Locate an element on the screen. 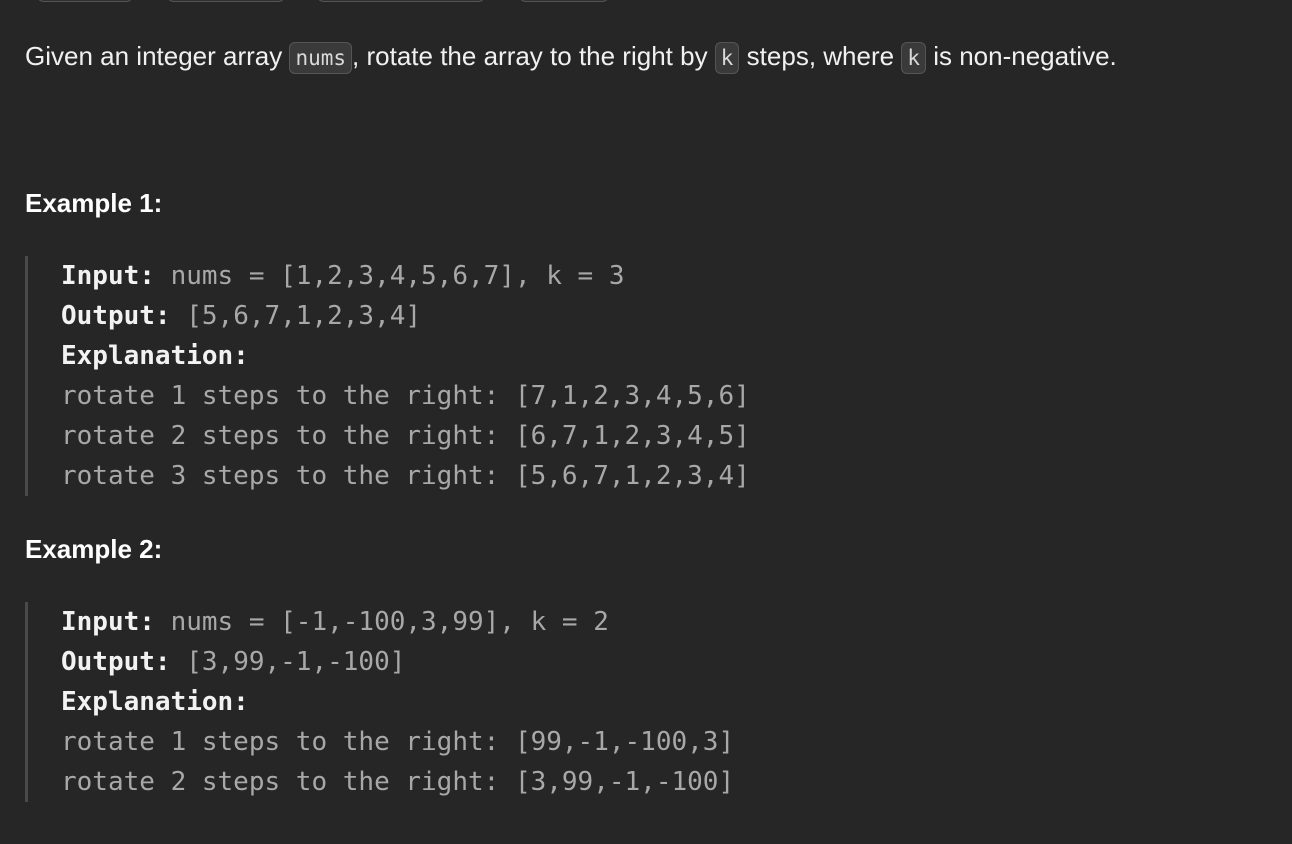 The height and width of the screenshot is (844, 1292). output-value: [3,99,-1,-100] is located at coordinates (288, 662).